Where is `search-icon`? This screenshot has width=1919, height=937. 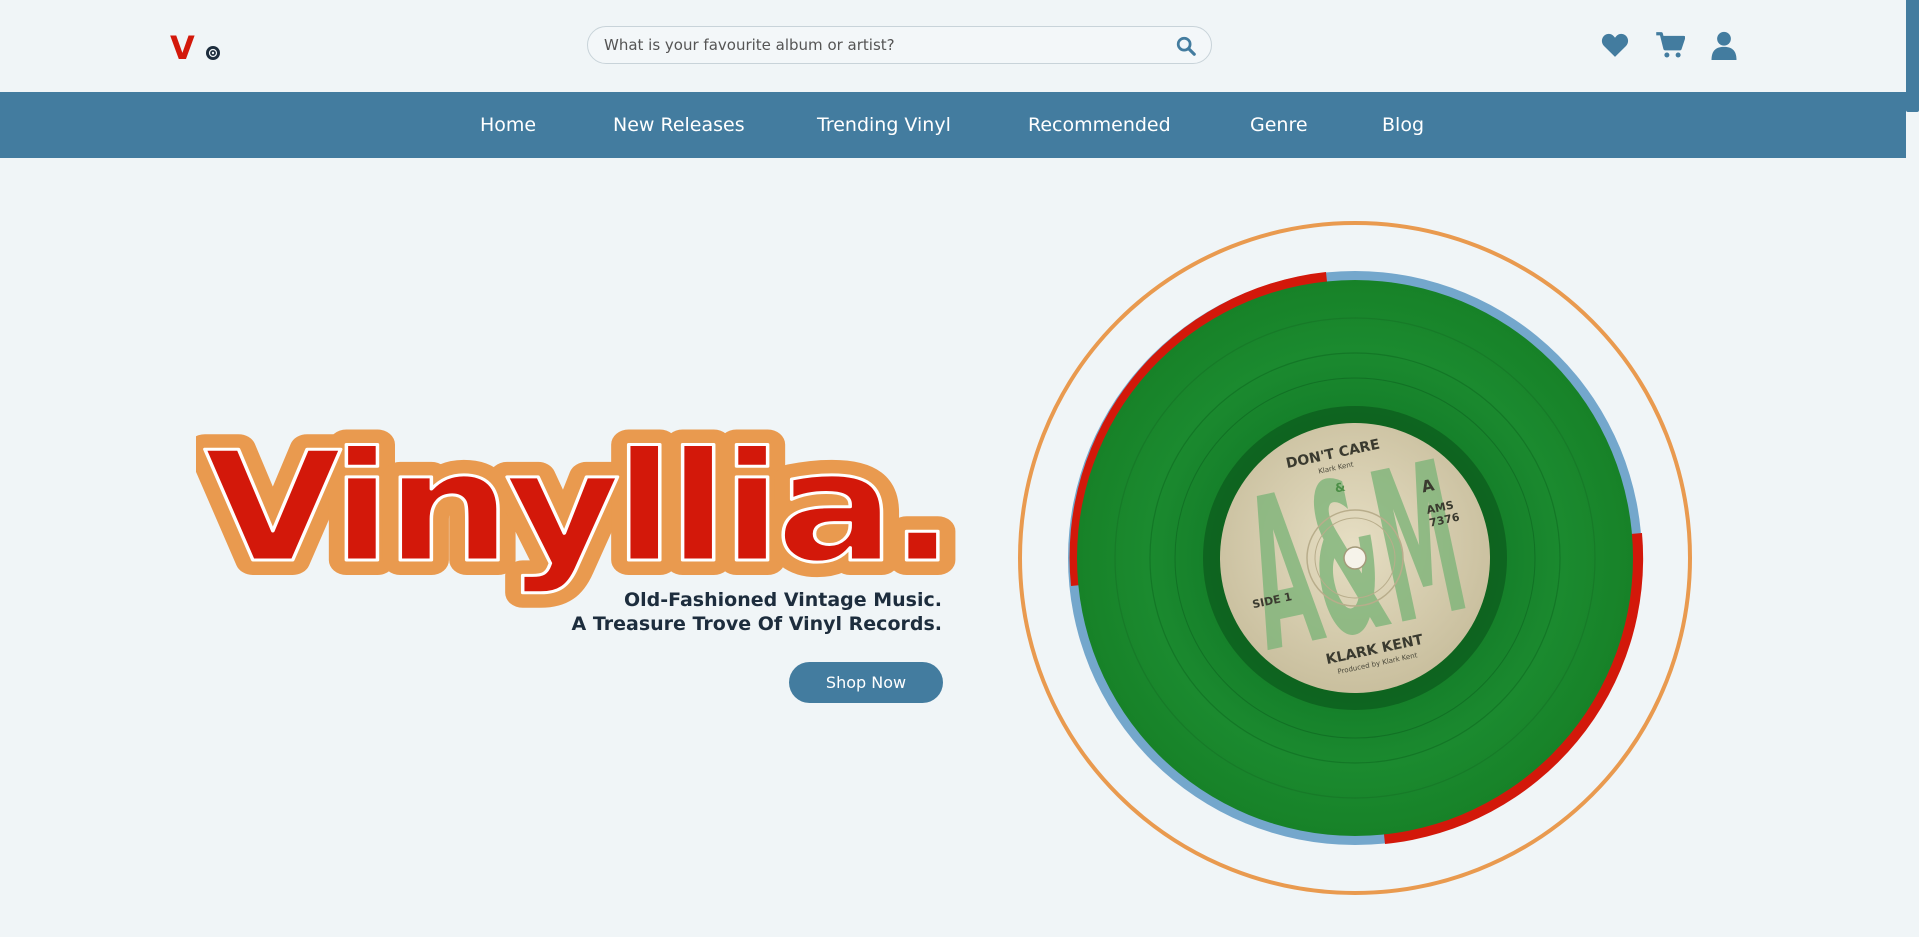
search-icon is located at coordinates (1186, 46).